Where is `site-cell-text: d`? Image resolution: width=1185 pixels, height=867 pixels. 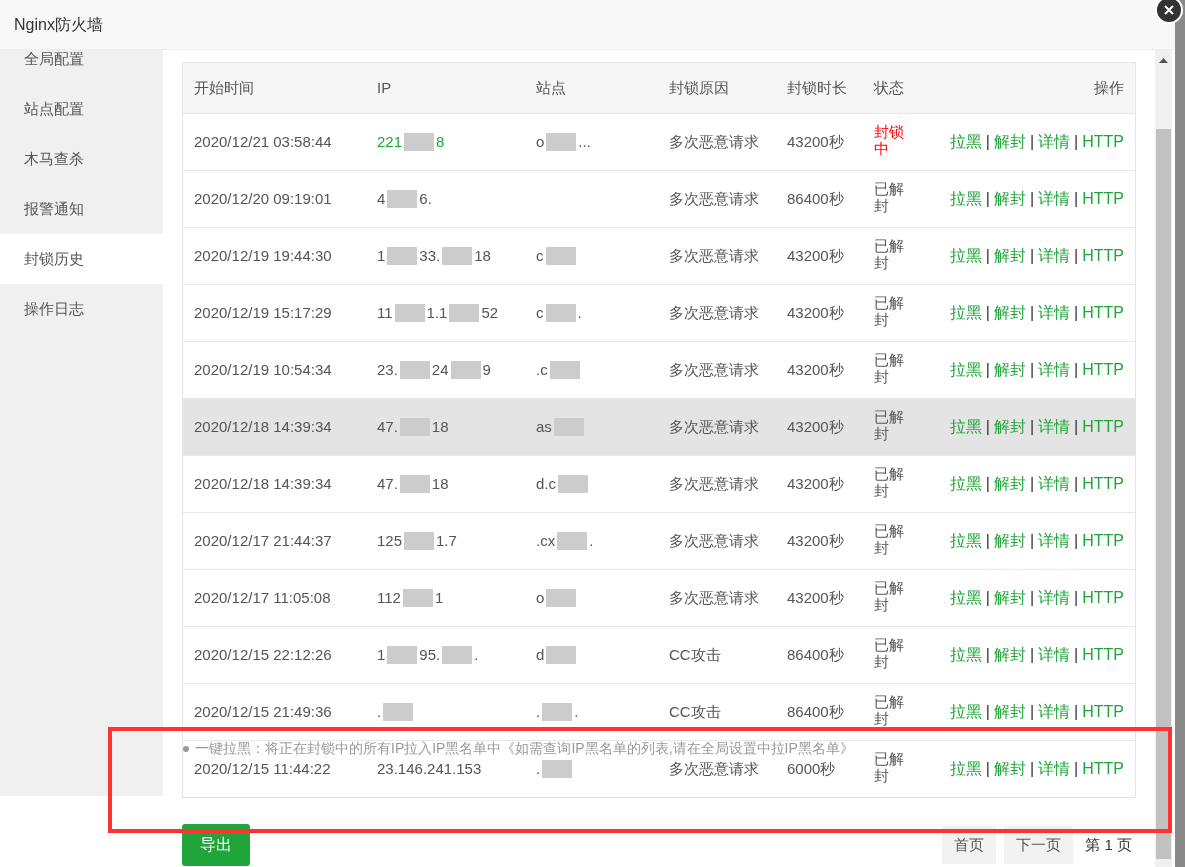
site-cell-text: d is located at coordinates (540, 654).